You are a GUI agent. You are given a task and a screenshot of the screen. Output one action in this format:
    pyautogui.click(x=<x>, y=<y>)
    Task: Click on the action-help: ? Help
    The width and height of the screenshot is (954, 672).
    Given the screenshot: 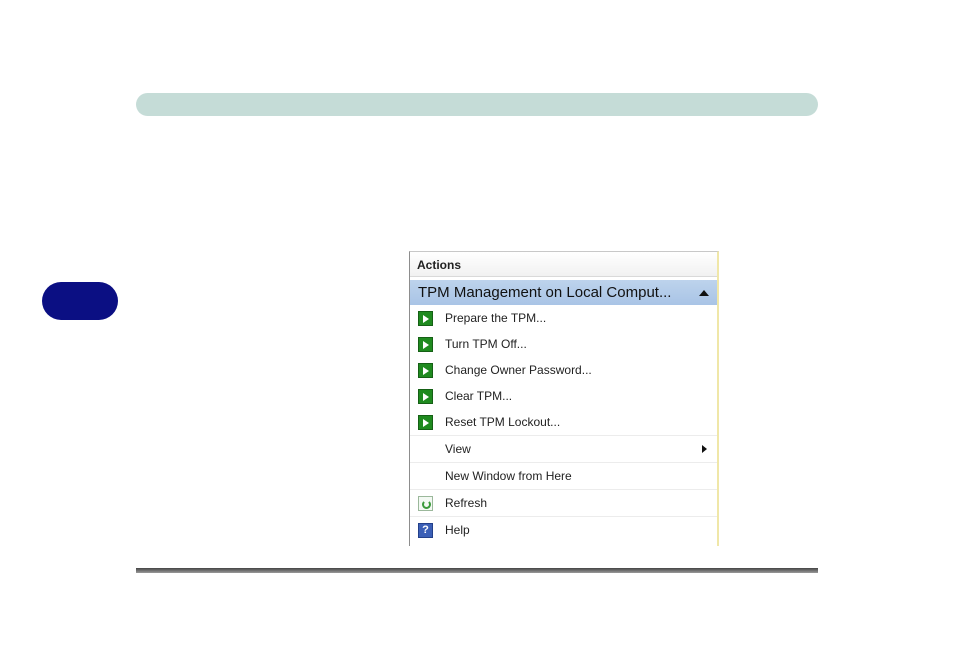 What is the action you would take?
    pyautogui.click(x=563, y=529)
    